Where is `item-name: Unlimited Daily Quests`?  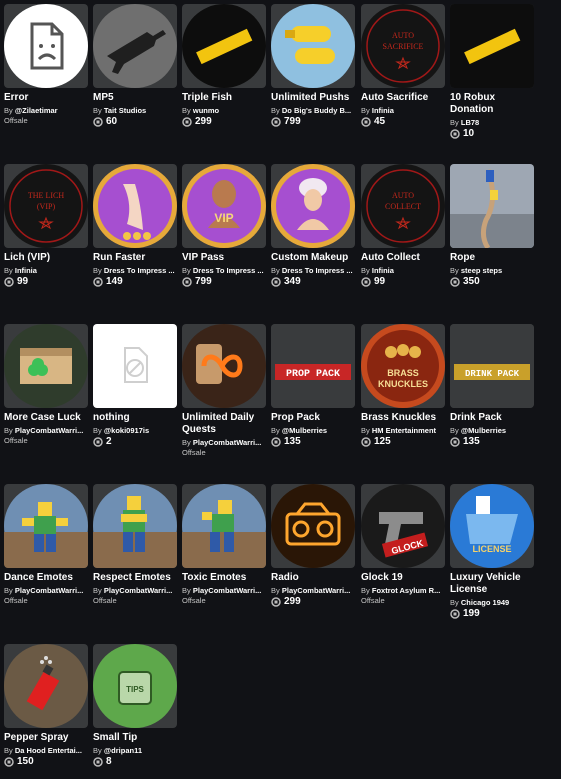
item-name: Unlimited Daily Quests is located at coordinates (227, 424).